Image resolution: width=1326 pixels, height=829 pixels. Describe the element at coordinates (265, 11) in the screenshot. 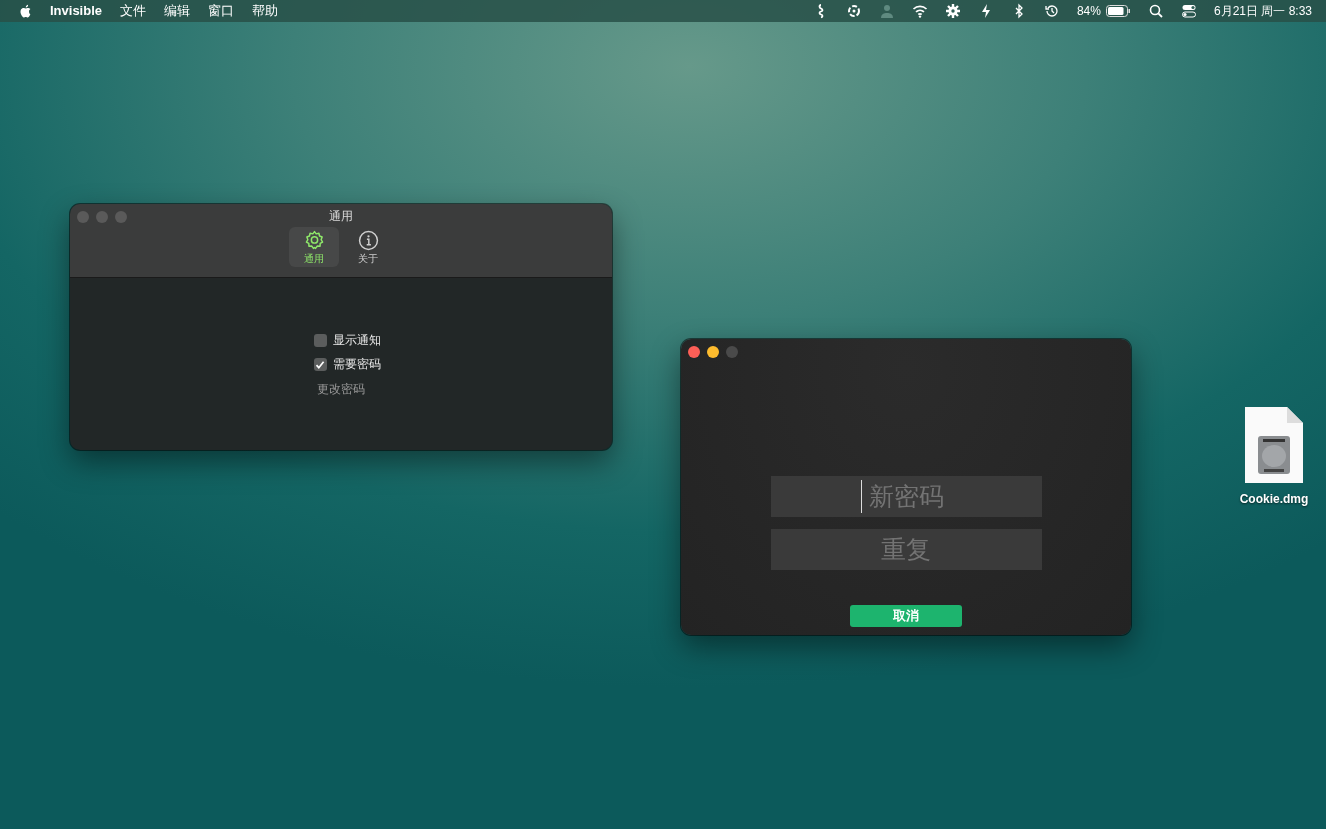

I see `menu-item: 帮助` at that location.